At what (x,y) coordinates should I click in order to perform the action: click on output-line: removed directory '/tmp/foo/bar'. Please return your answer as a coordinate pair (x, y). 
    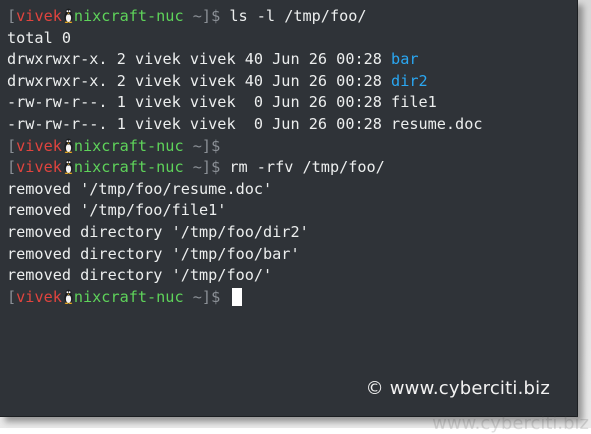
    Looking at the image, I should click on (290, 255).